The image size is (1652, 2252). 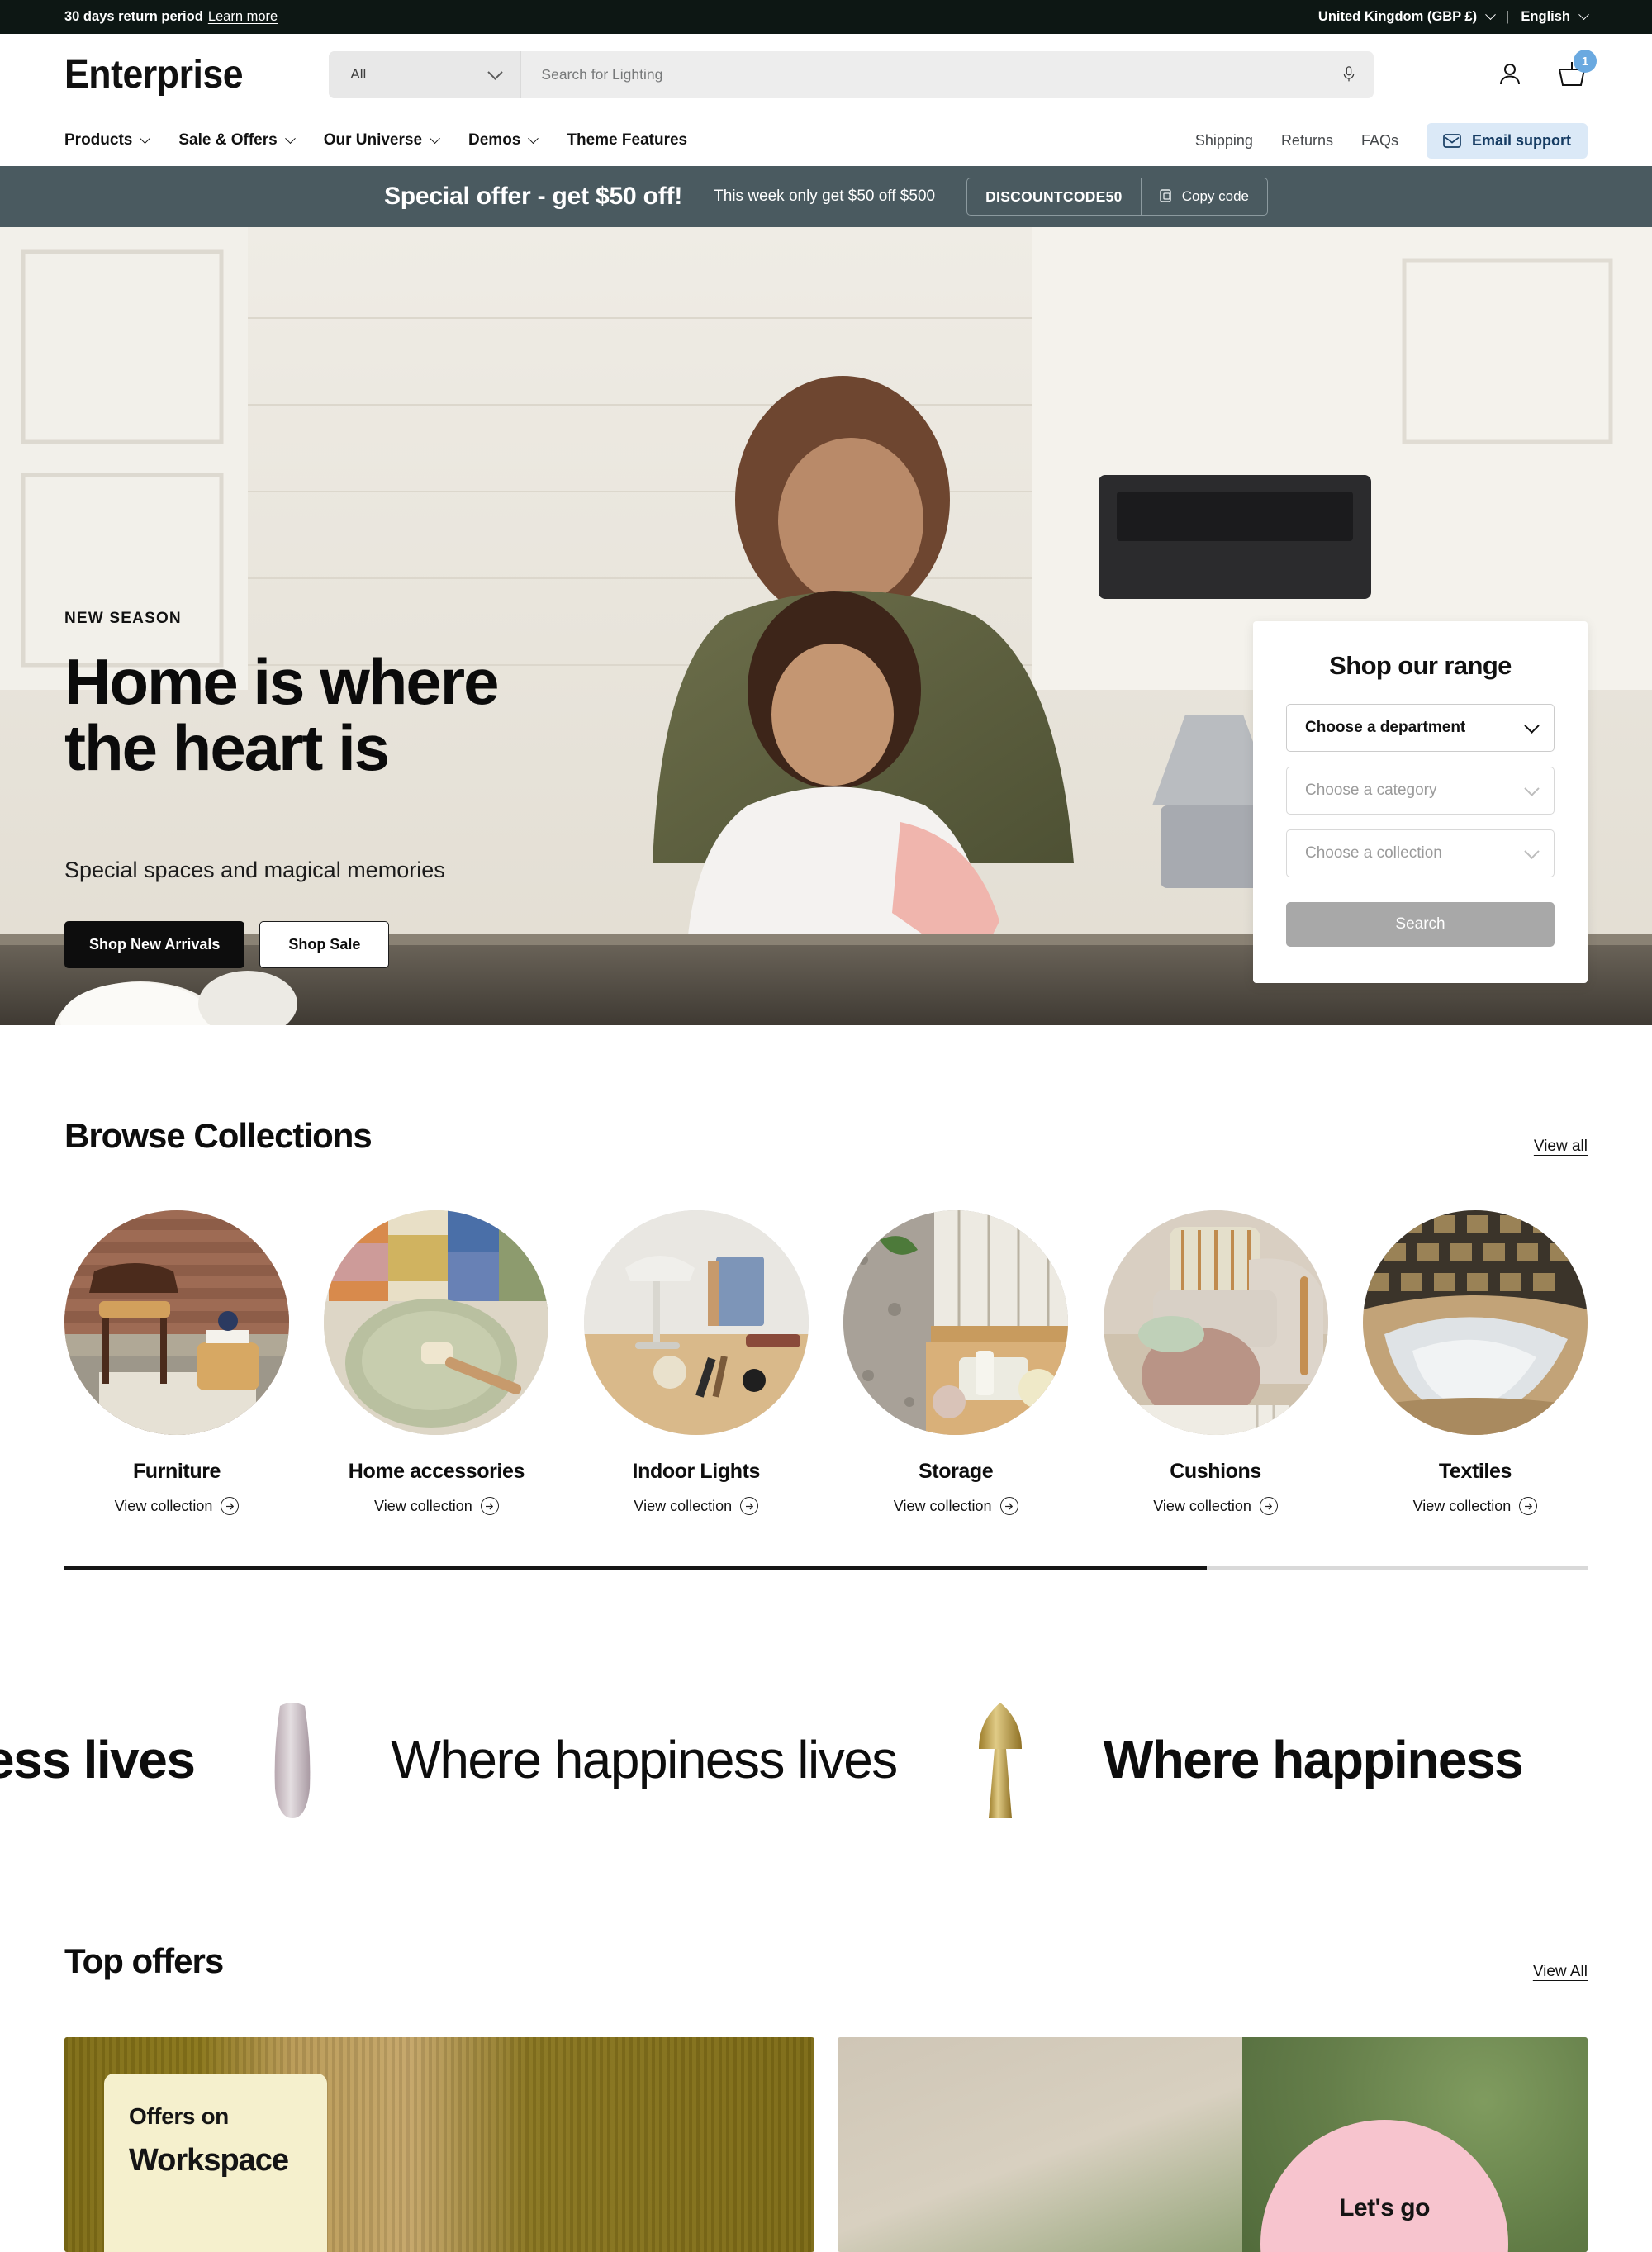 What do you see at coordinates (436, 1471) in the screenshot?
I see `collection-name: Home accessories` at bounding box center [436, 1471].